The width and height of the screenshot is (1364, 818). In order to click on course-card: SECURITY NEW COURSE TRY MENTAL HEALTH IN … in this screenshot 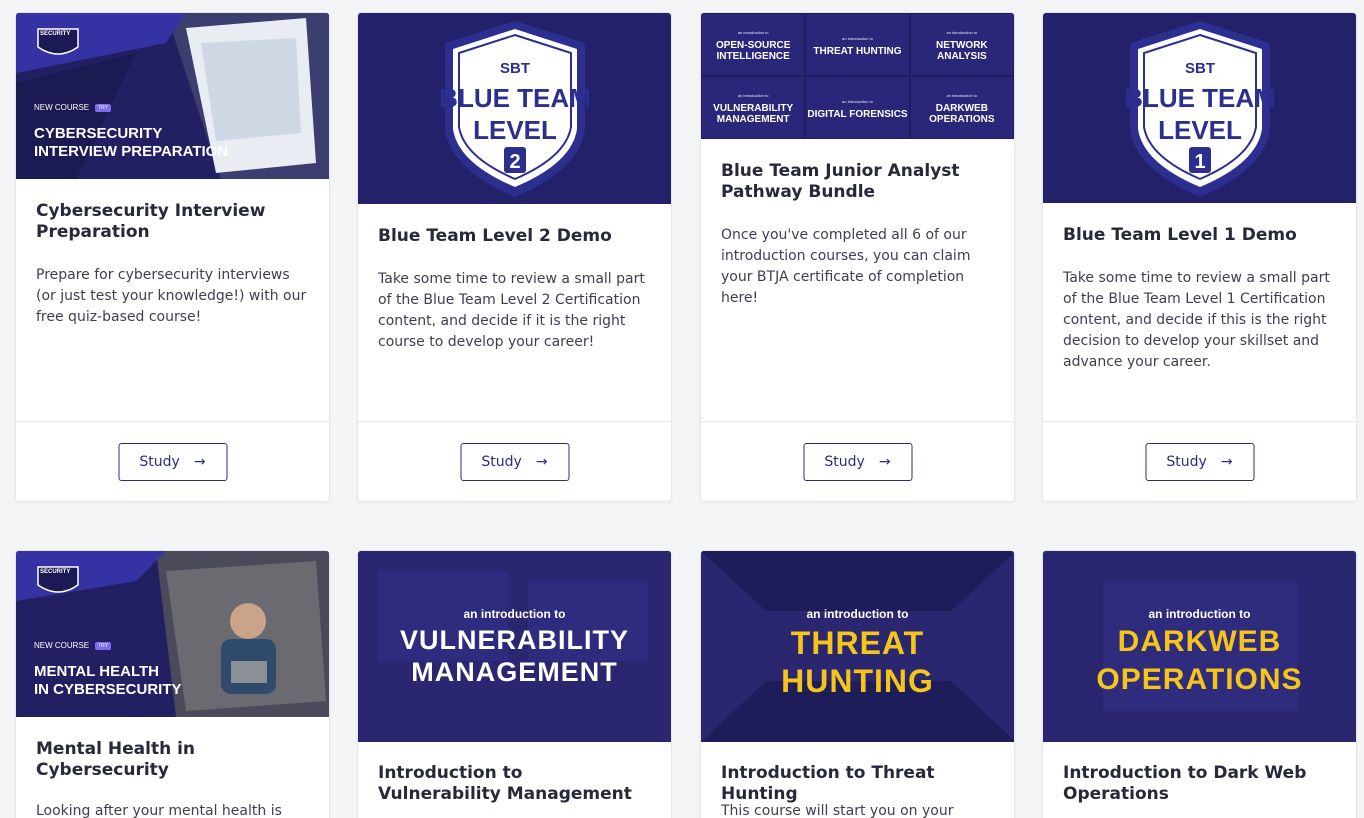, I will do `click(172, 684)`.